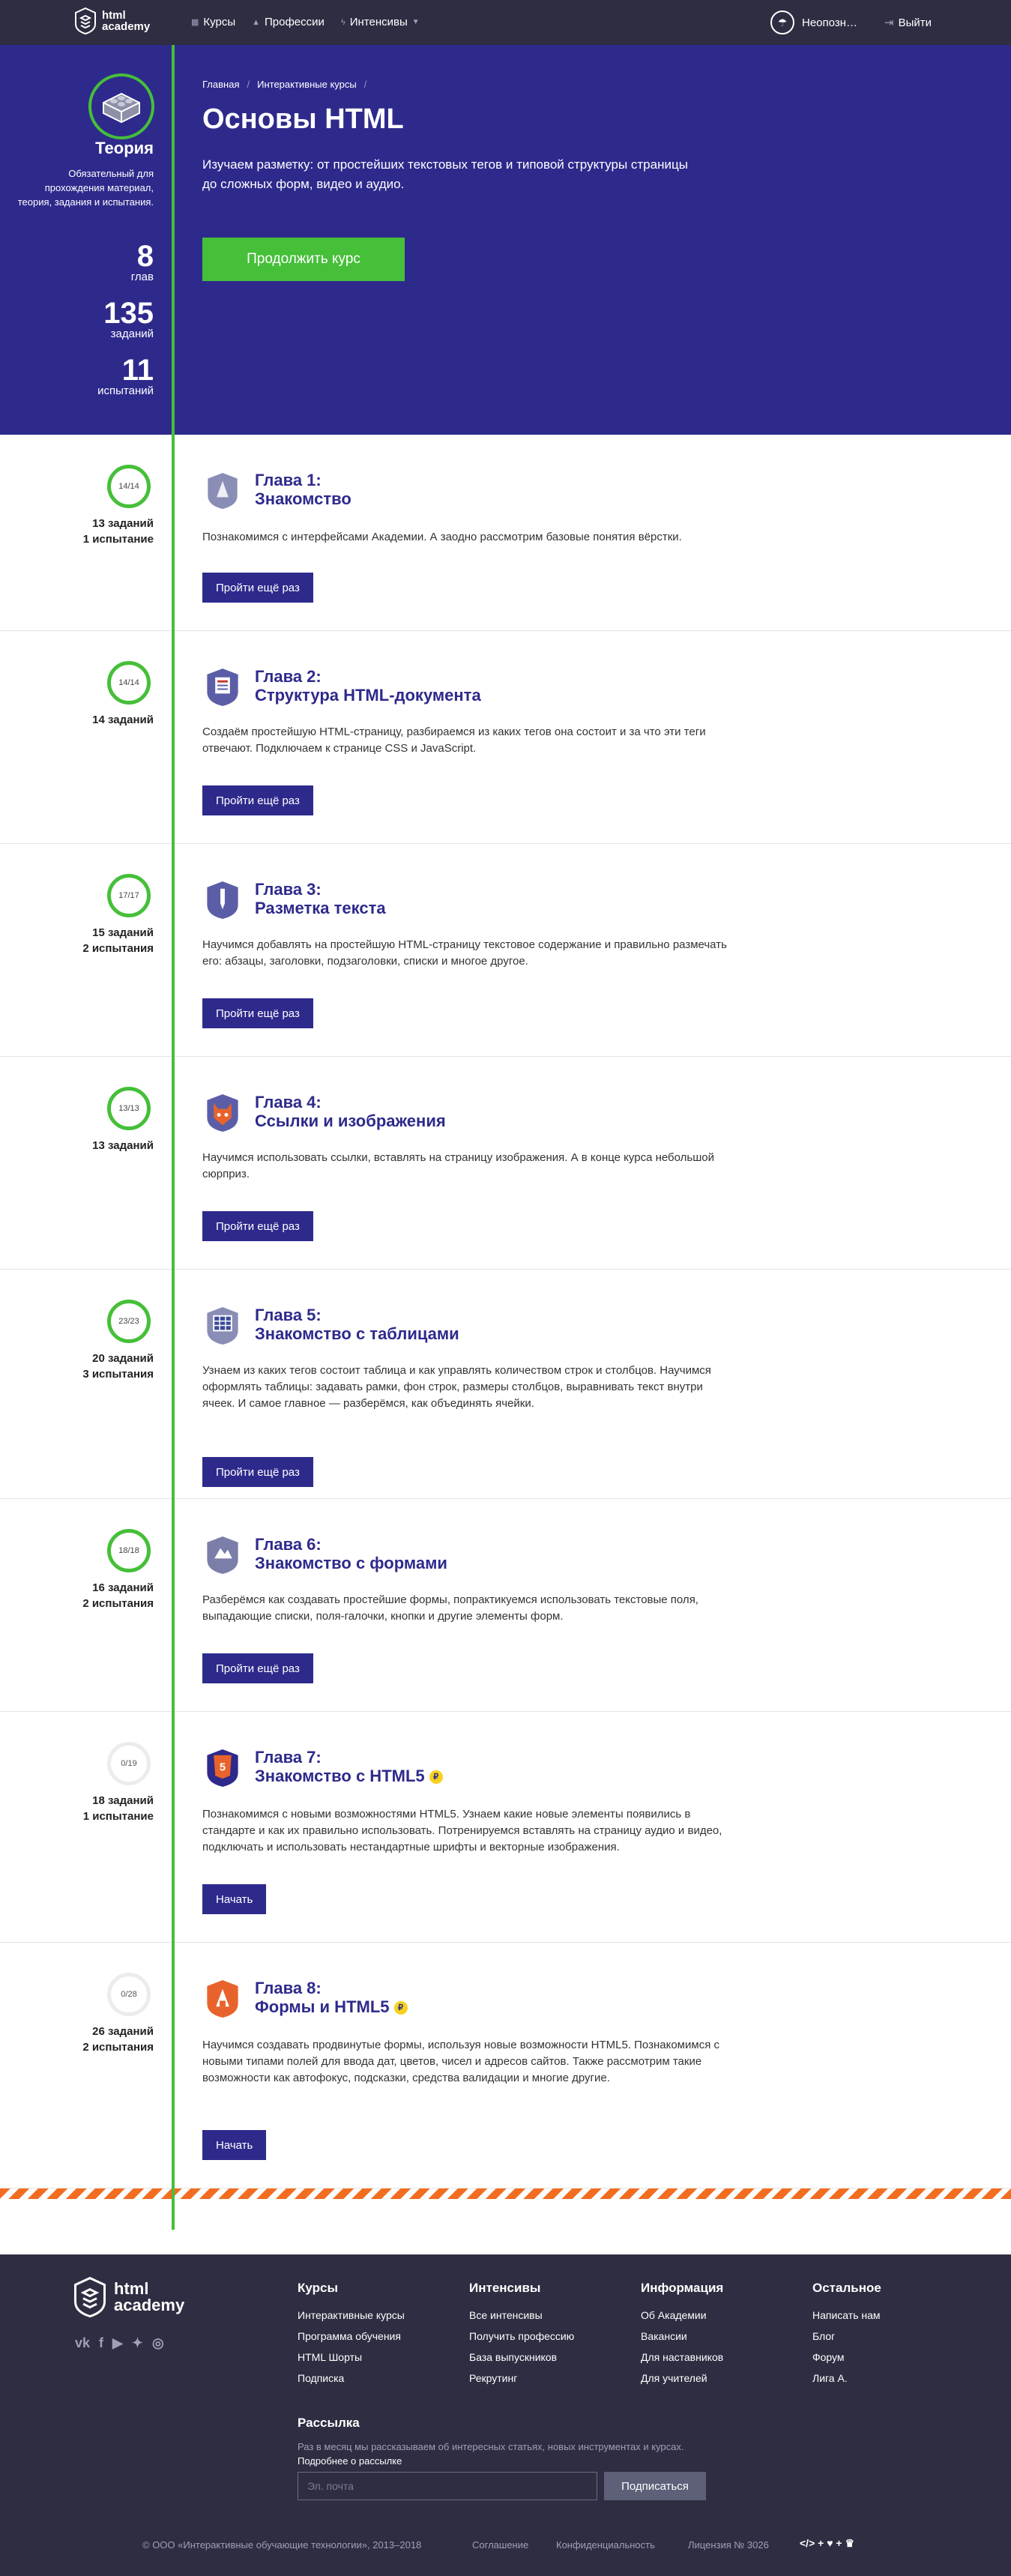  I want to click on subscribe-button: Подписаться, so click(655, 2486).